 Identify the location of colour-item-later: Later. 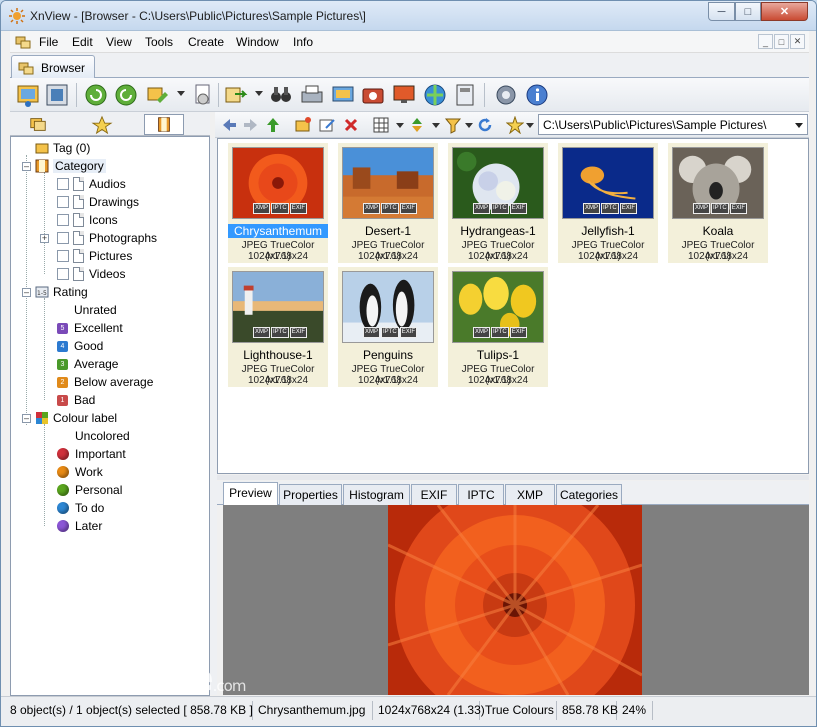
(79, 526).